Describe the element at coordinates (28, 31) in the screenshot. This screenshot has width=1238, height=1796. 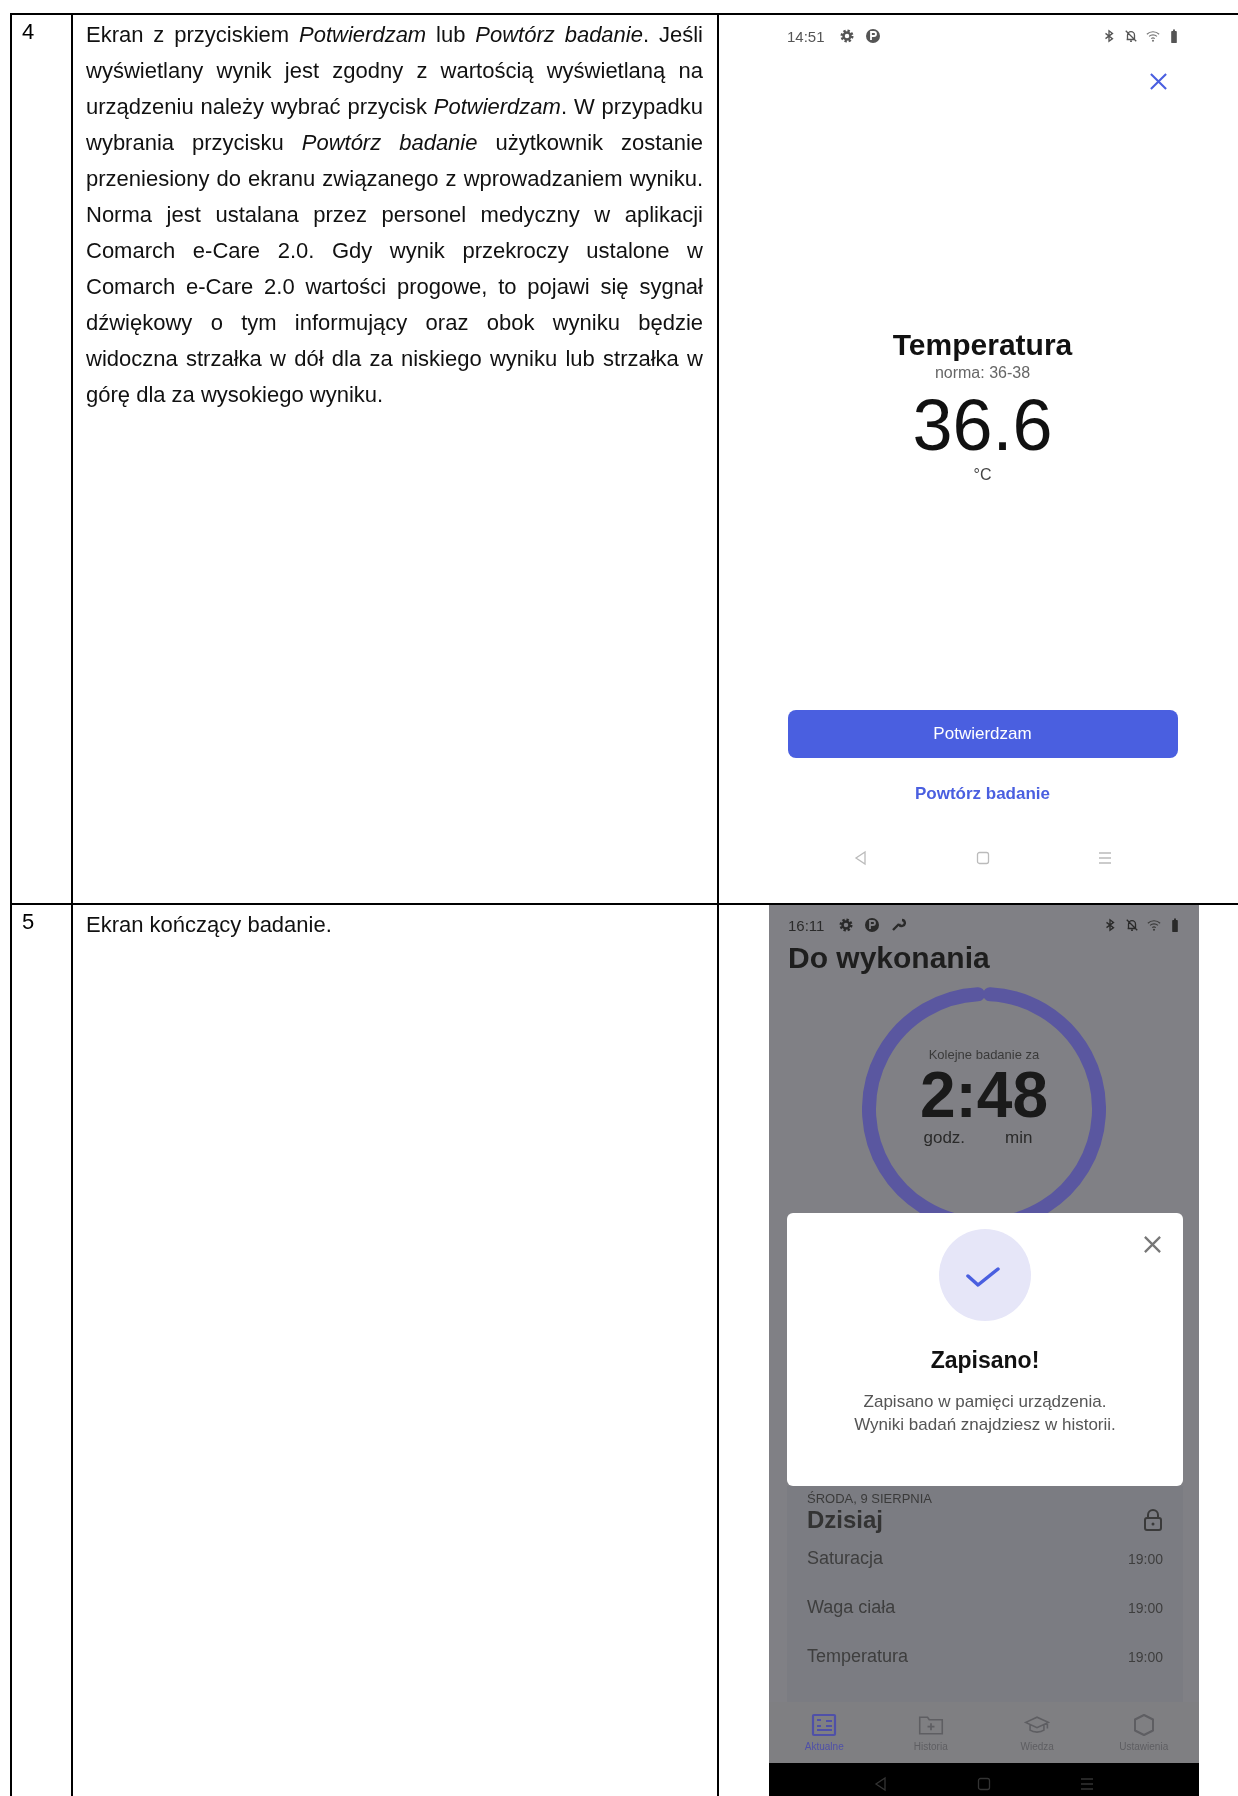
I see `row-number: 4` at that location.